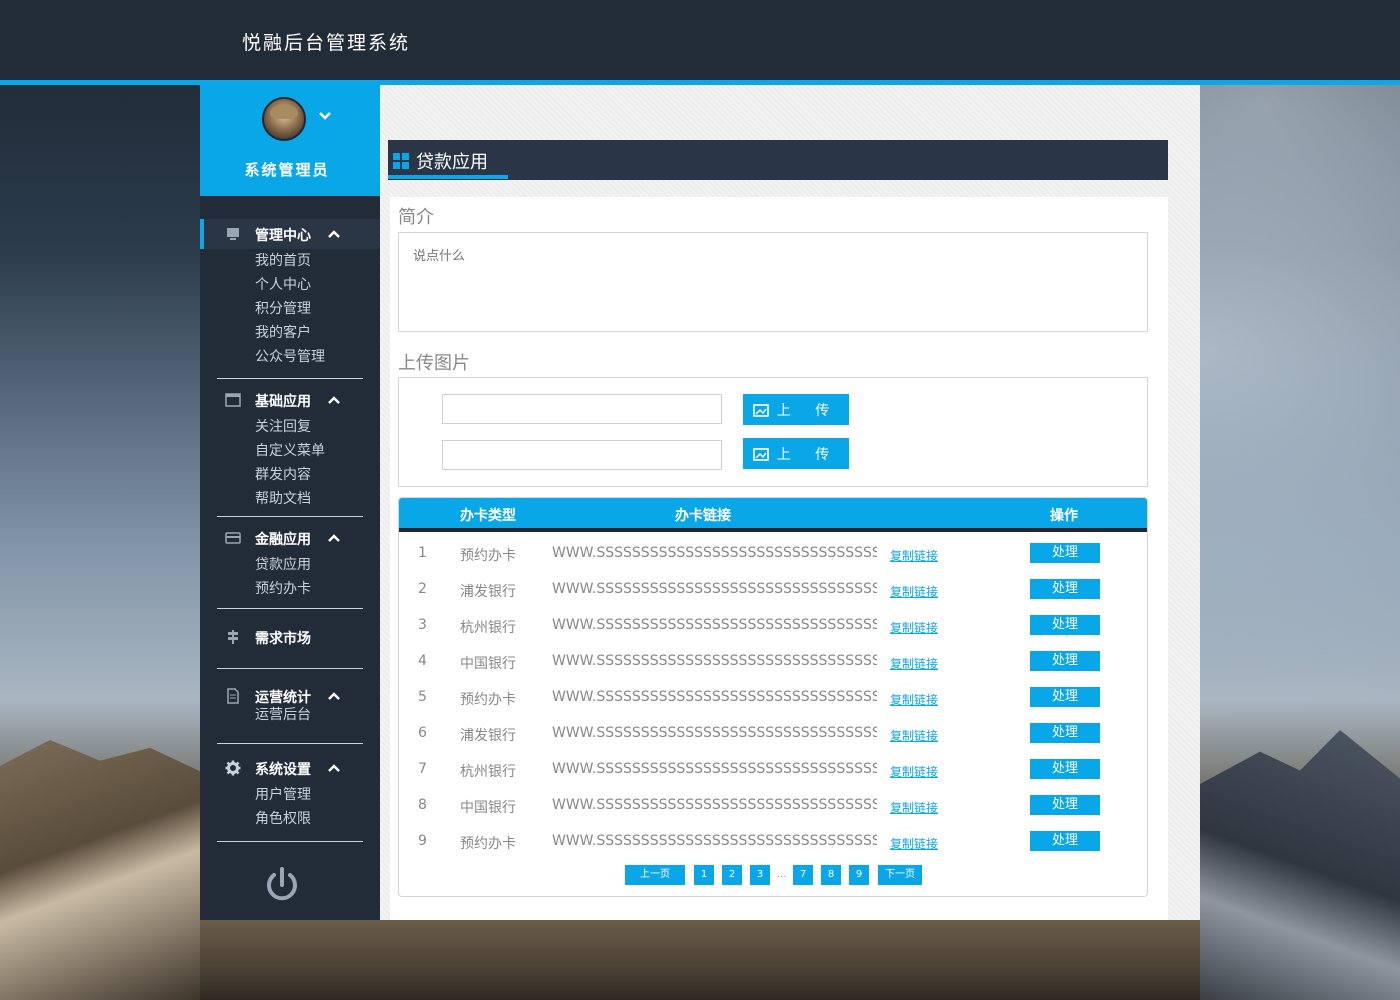  I want to click on row-number: 5, so click(422, 697).